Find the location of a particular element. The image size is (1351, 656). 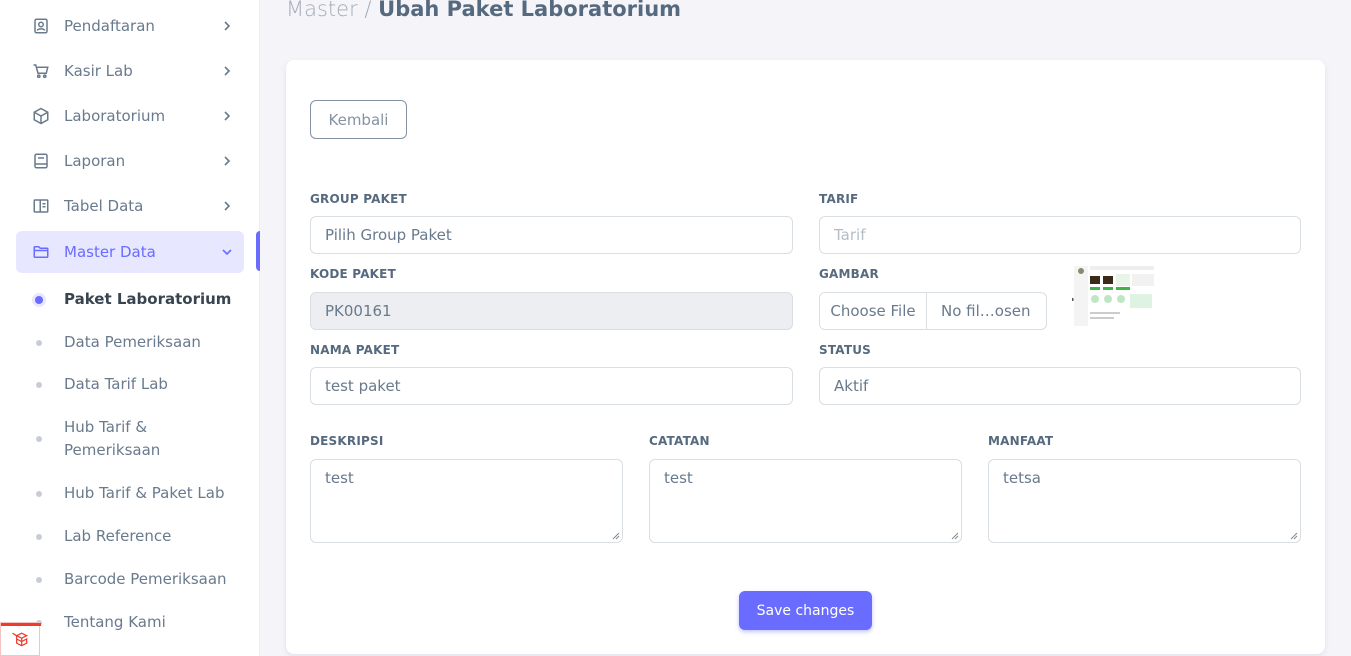

sidebar-item-pendaftaran: Pendaftaran is located at coordinates (130, 26).